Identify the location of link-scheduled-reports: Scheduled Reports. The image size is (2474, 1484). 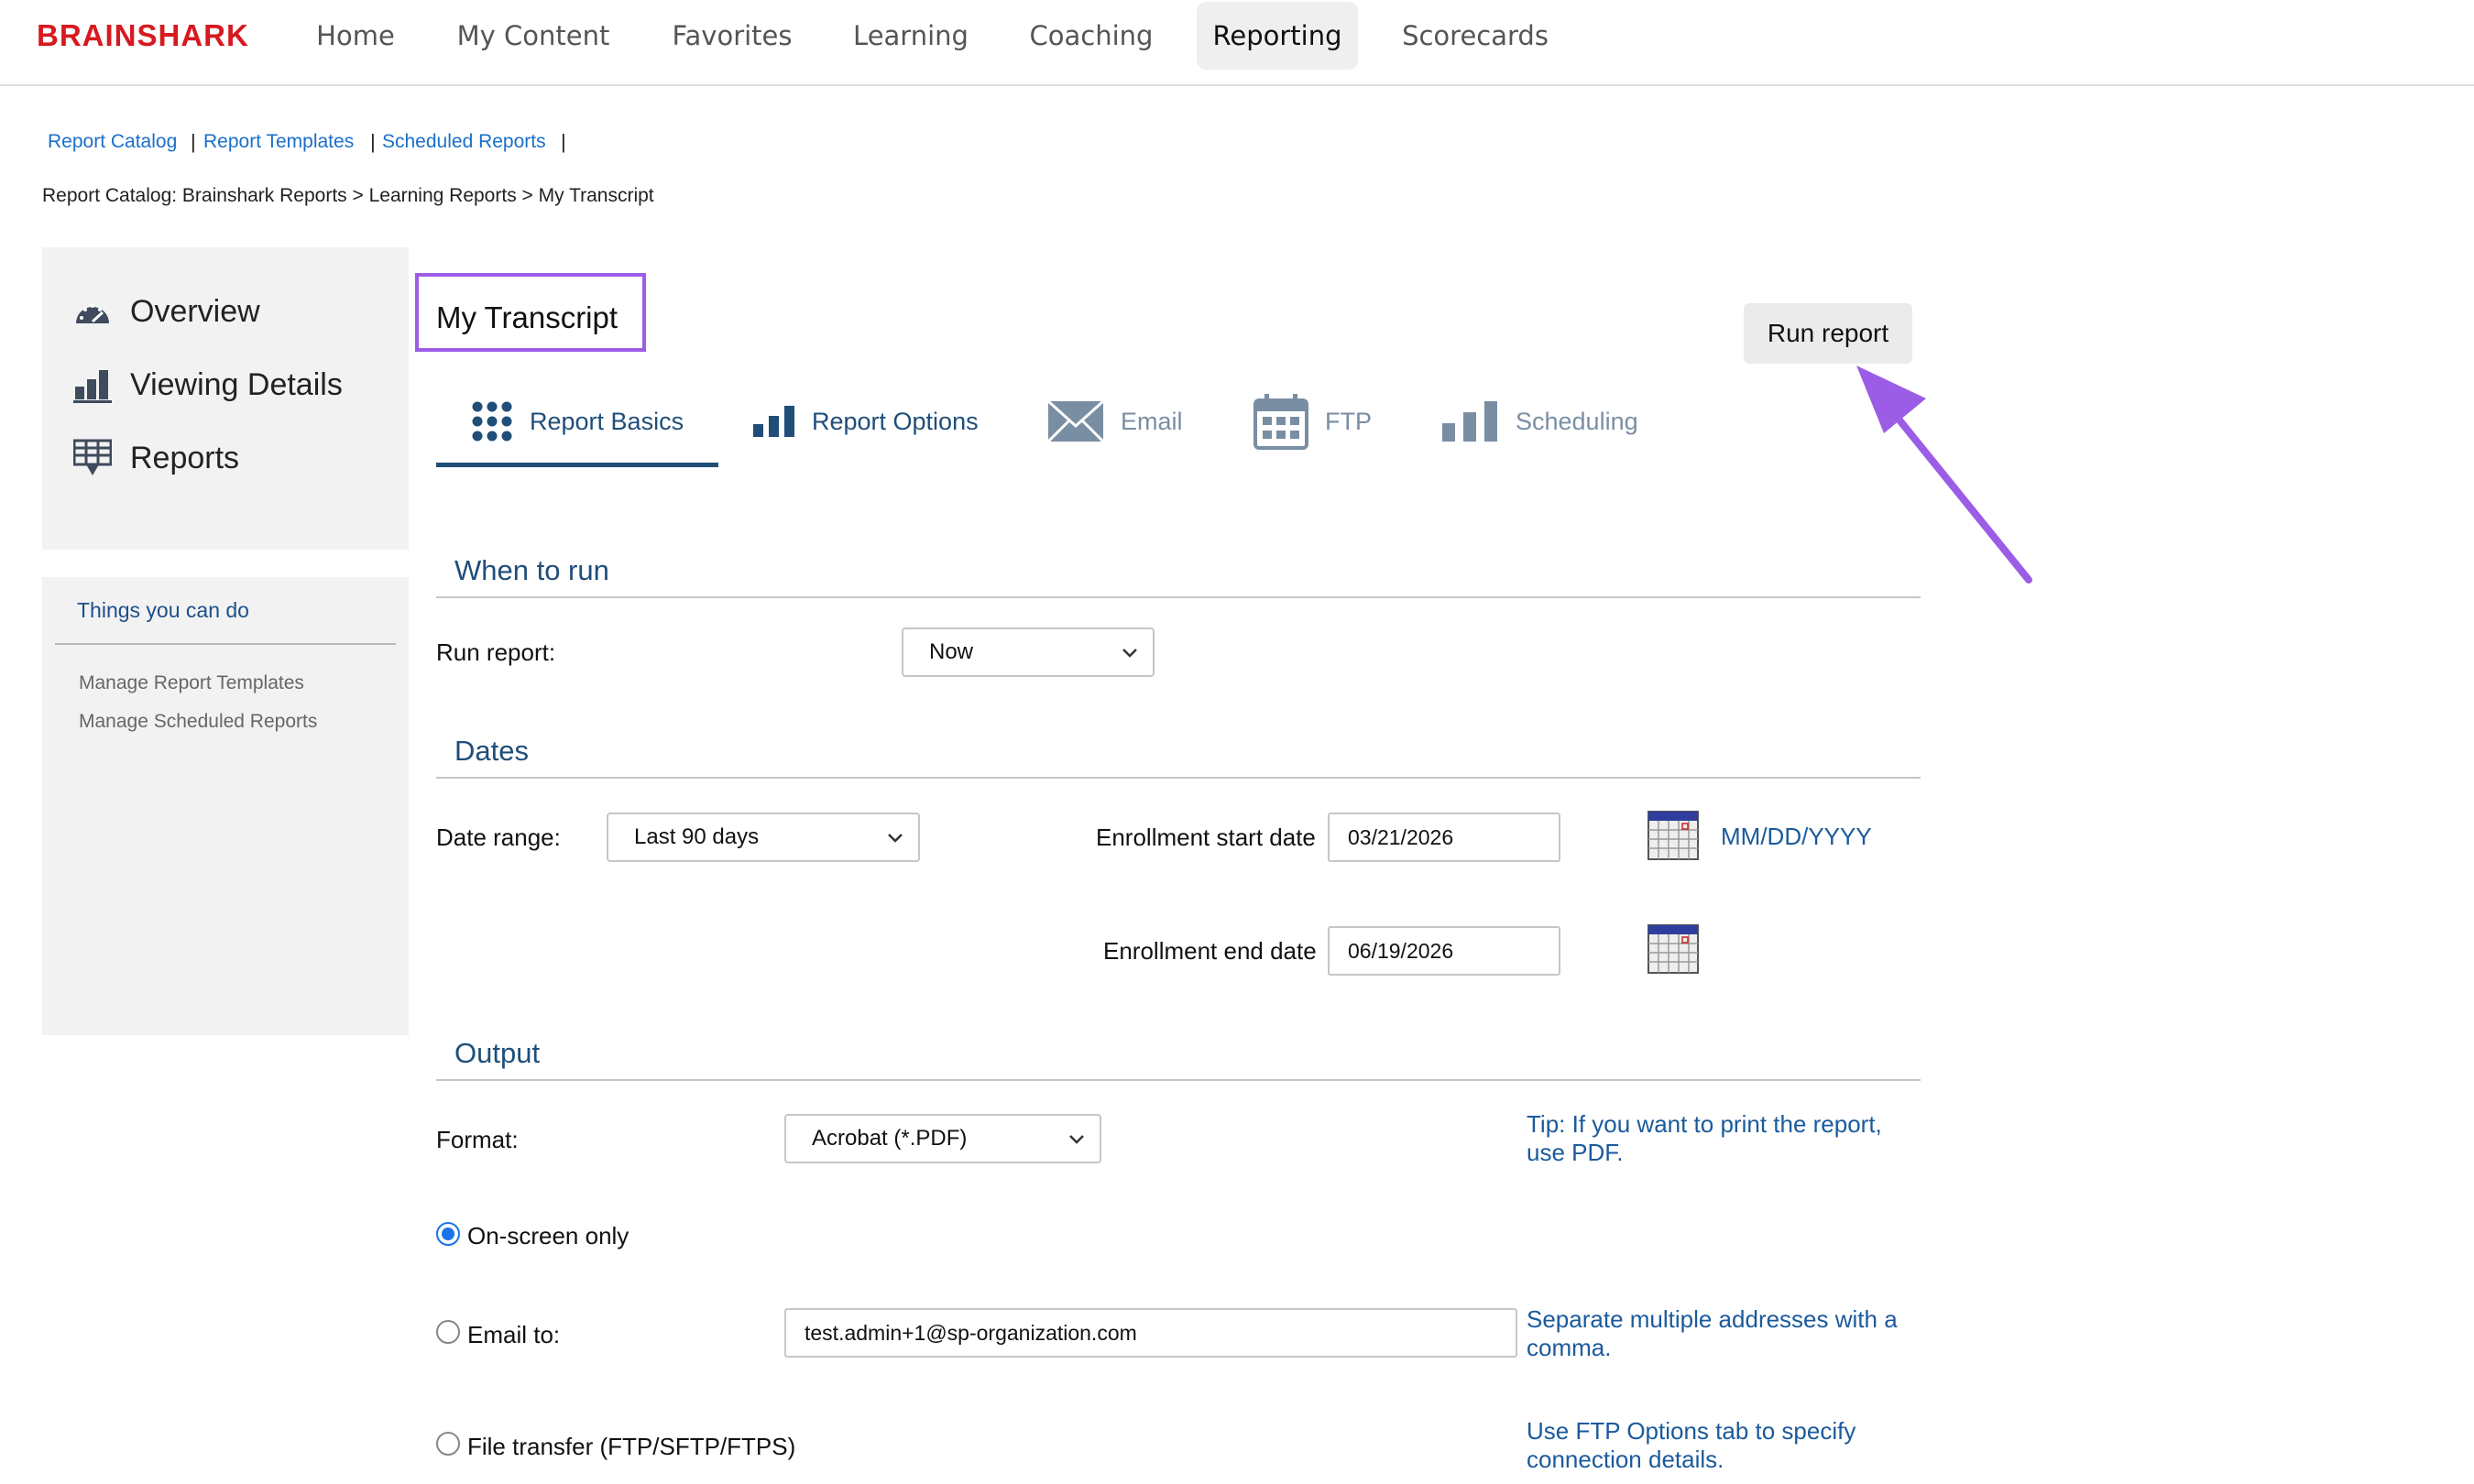
(464, 142).